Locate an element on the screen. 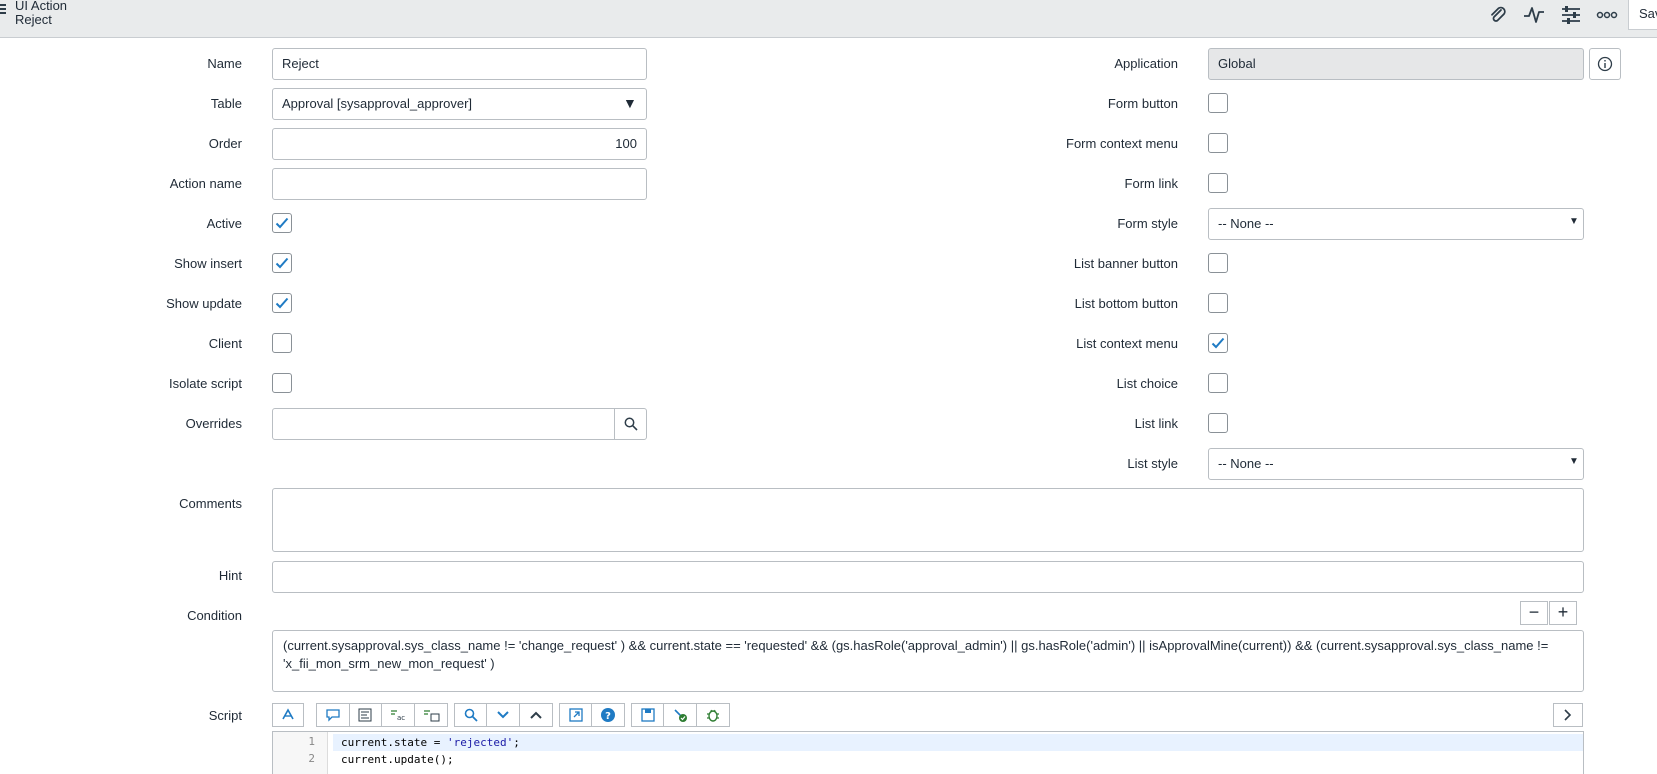 The width and height of the screenshot is (1657, 774). list-bottom-button-checkbox is located at coordinates (1218, 303).